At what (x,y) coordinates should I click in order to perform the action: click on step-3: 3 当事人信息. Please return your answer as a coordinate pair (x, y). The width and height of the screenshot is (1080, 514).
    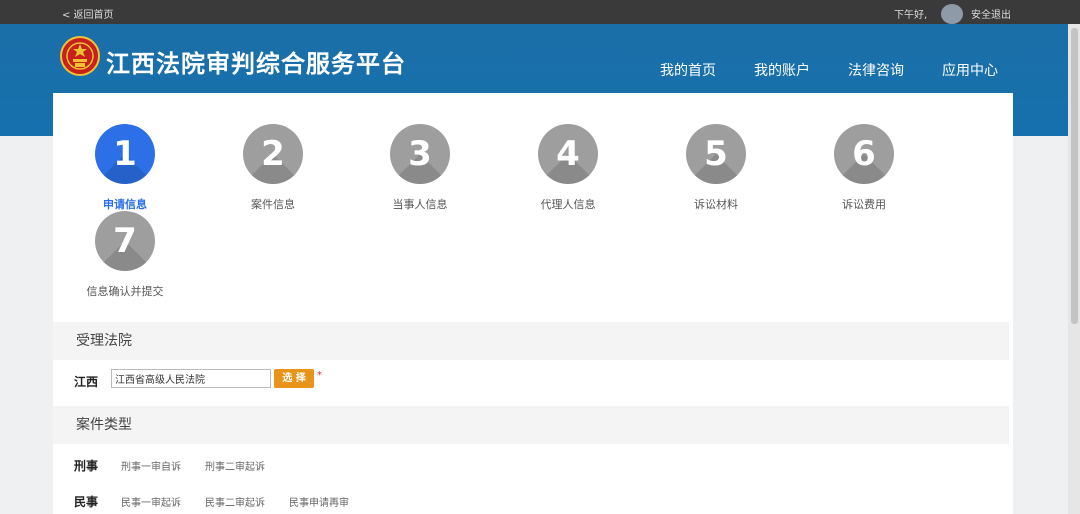
    Looking at the image, I should click on (420, 168).